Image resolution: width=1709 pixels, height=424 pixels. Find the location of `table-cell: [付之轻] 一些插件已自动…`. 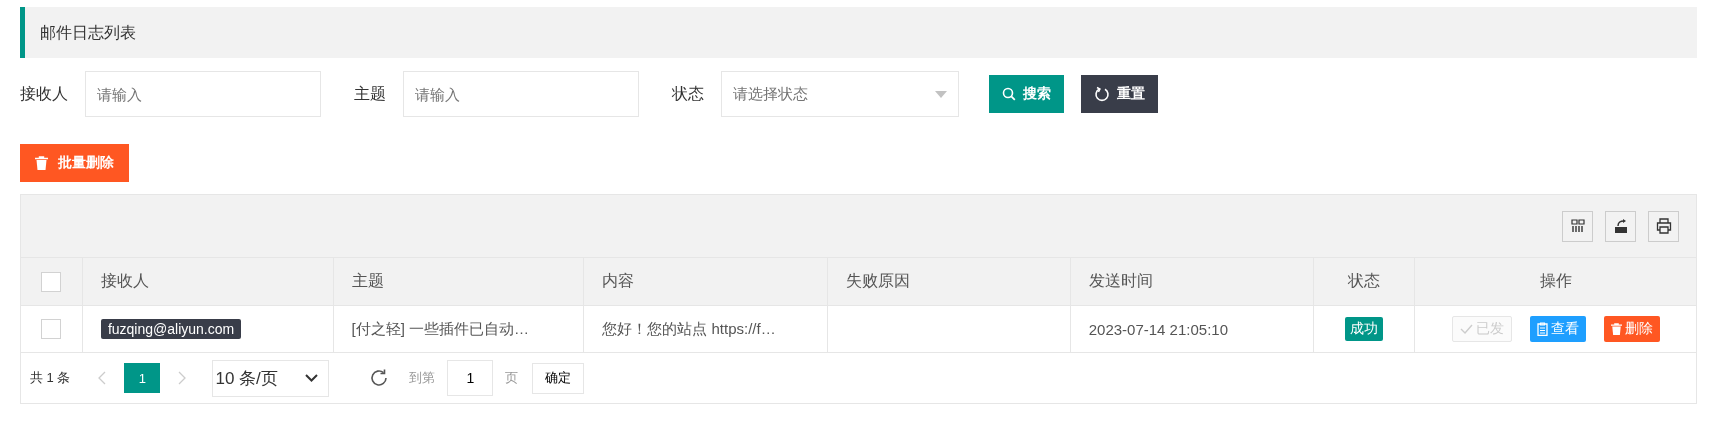

table-cell: [付之轻] 一些插件已自动… is located at coordinates (459, 329).